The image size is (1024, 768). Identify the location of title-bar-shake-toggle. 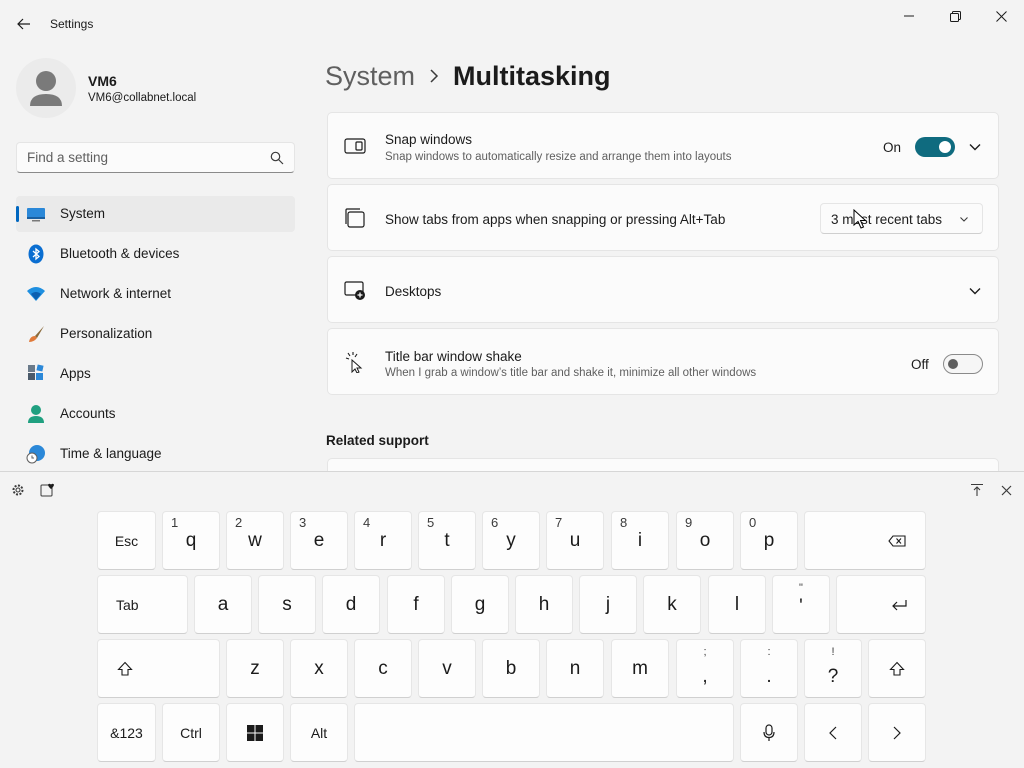
(963, 364).